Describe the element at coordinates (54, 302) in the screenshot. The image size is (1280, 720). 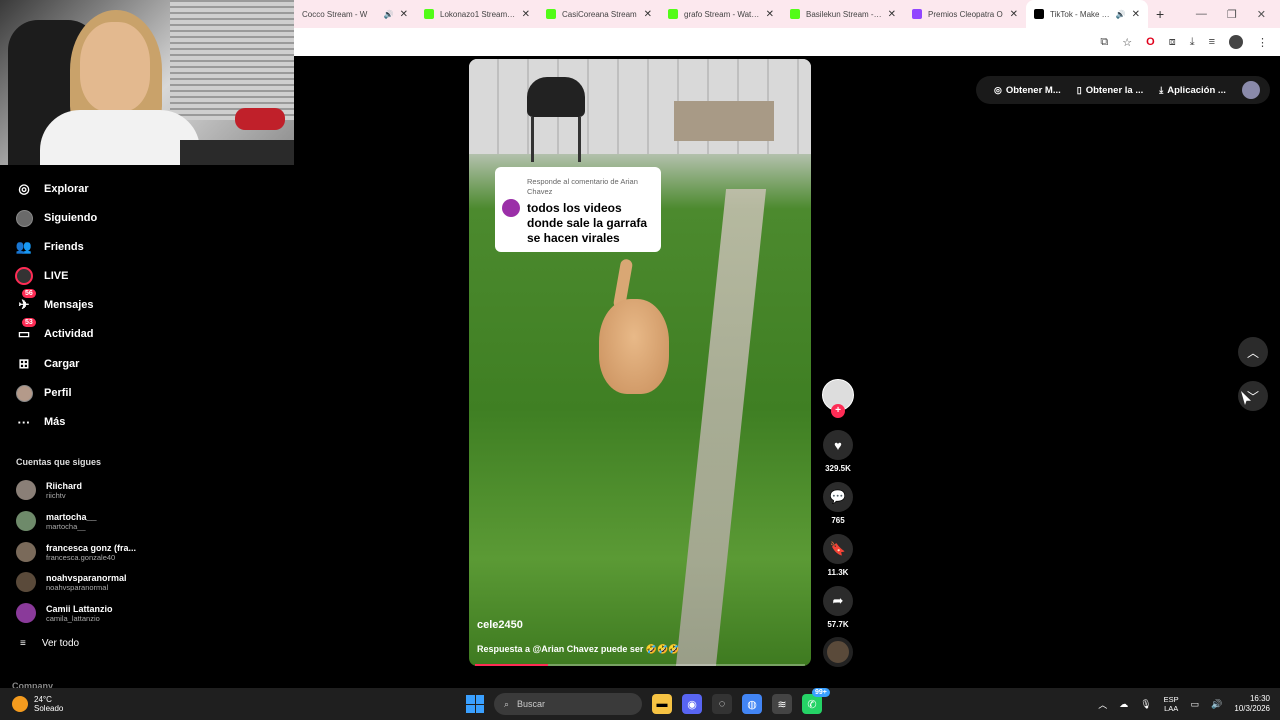
I see `nav-mensajes: ✈ 56 Mensajes` at that location.